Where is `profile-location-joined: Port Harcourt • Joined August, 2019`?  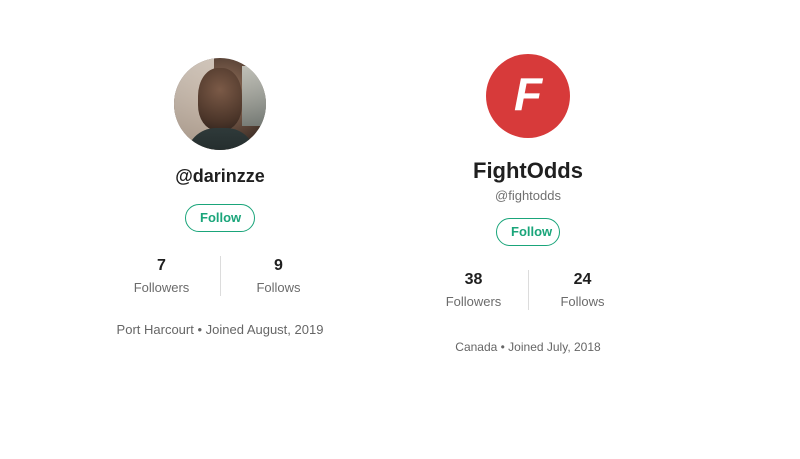
profile-location-joined: Port Harcourt • Joined August, 2019 is located at coordinates (220, 329).